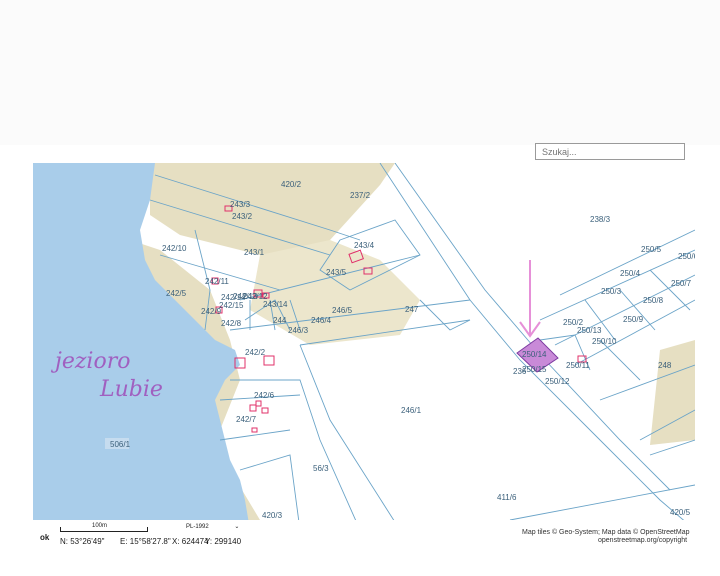 Image resolution: width=720 pixels, height=576 pixels. What do you see at coordinates (120, 444) in the screenshot?
I see `parcel-label: 506/1` at bounding box center [120, 444].